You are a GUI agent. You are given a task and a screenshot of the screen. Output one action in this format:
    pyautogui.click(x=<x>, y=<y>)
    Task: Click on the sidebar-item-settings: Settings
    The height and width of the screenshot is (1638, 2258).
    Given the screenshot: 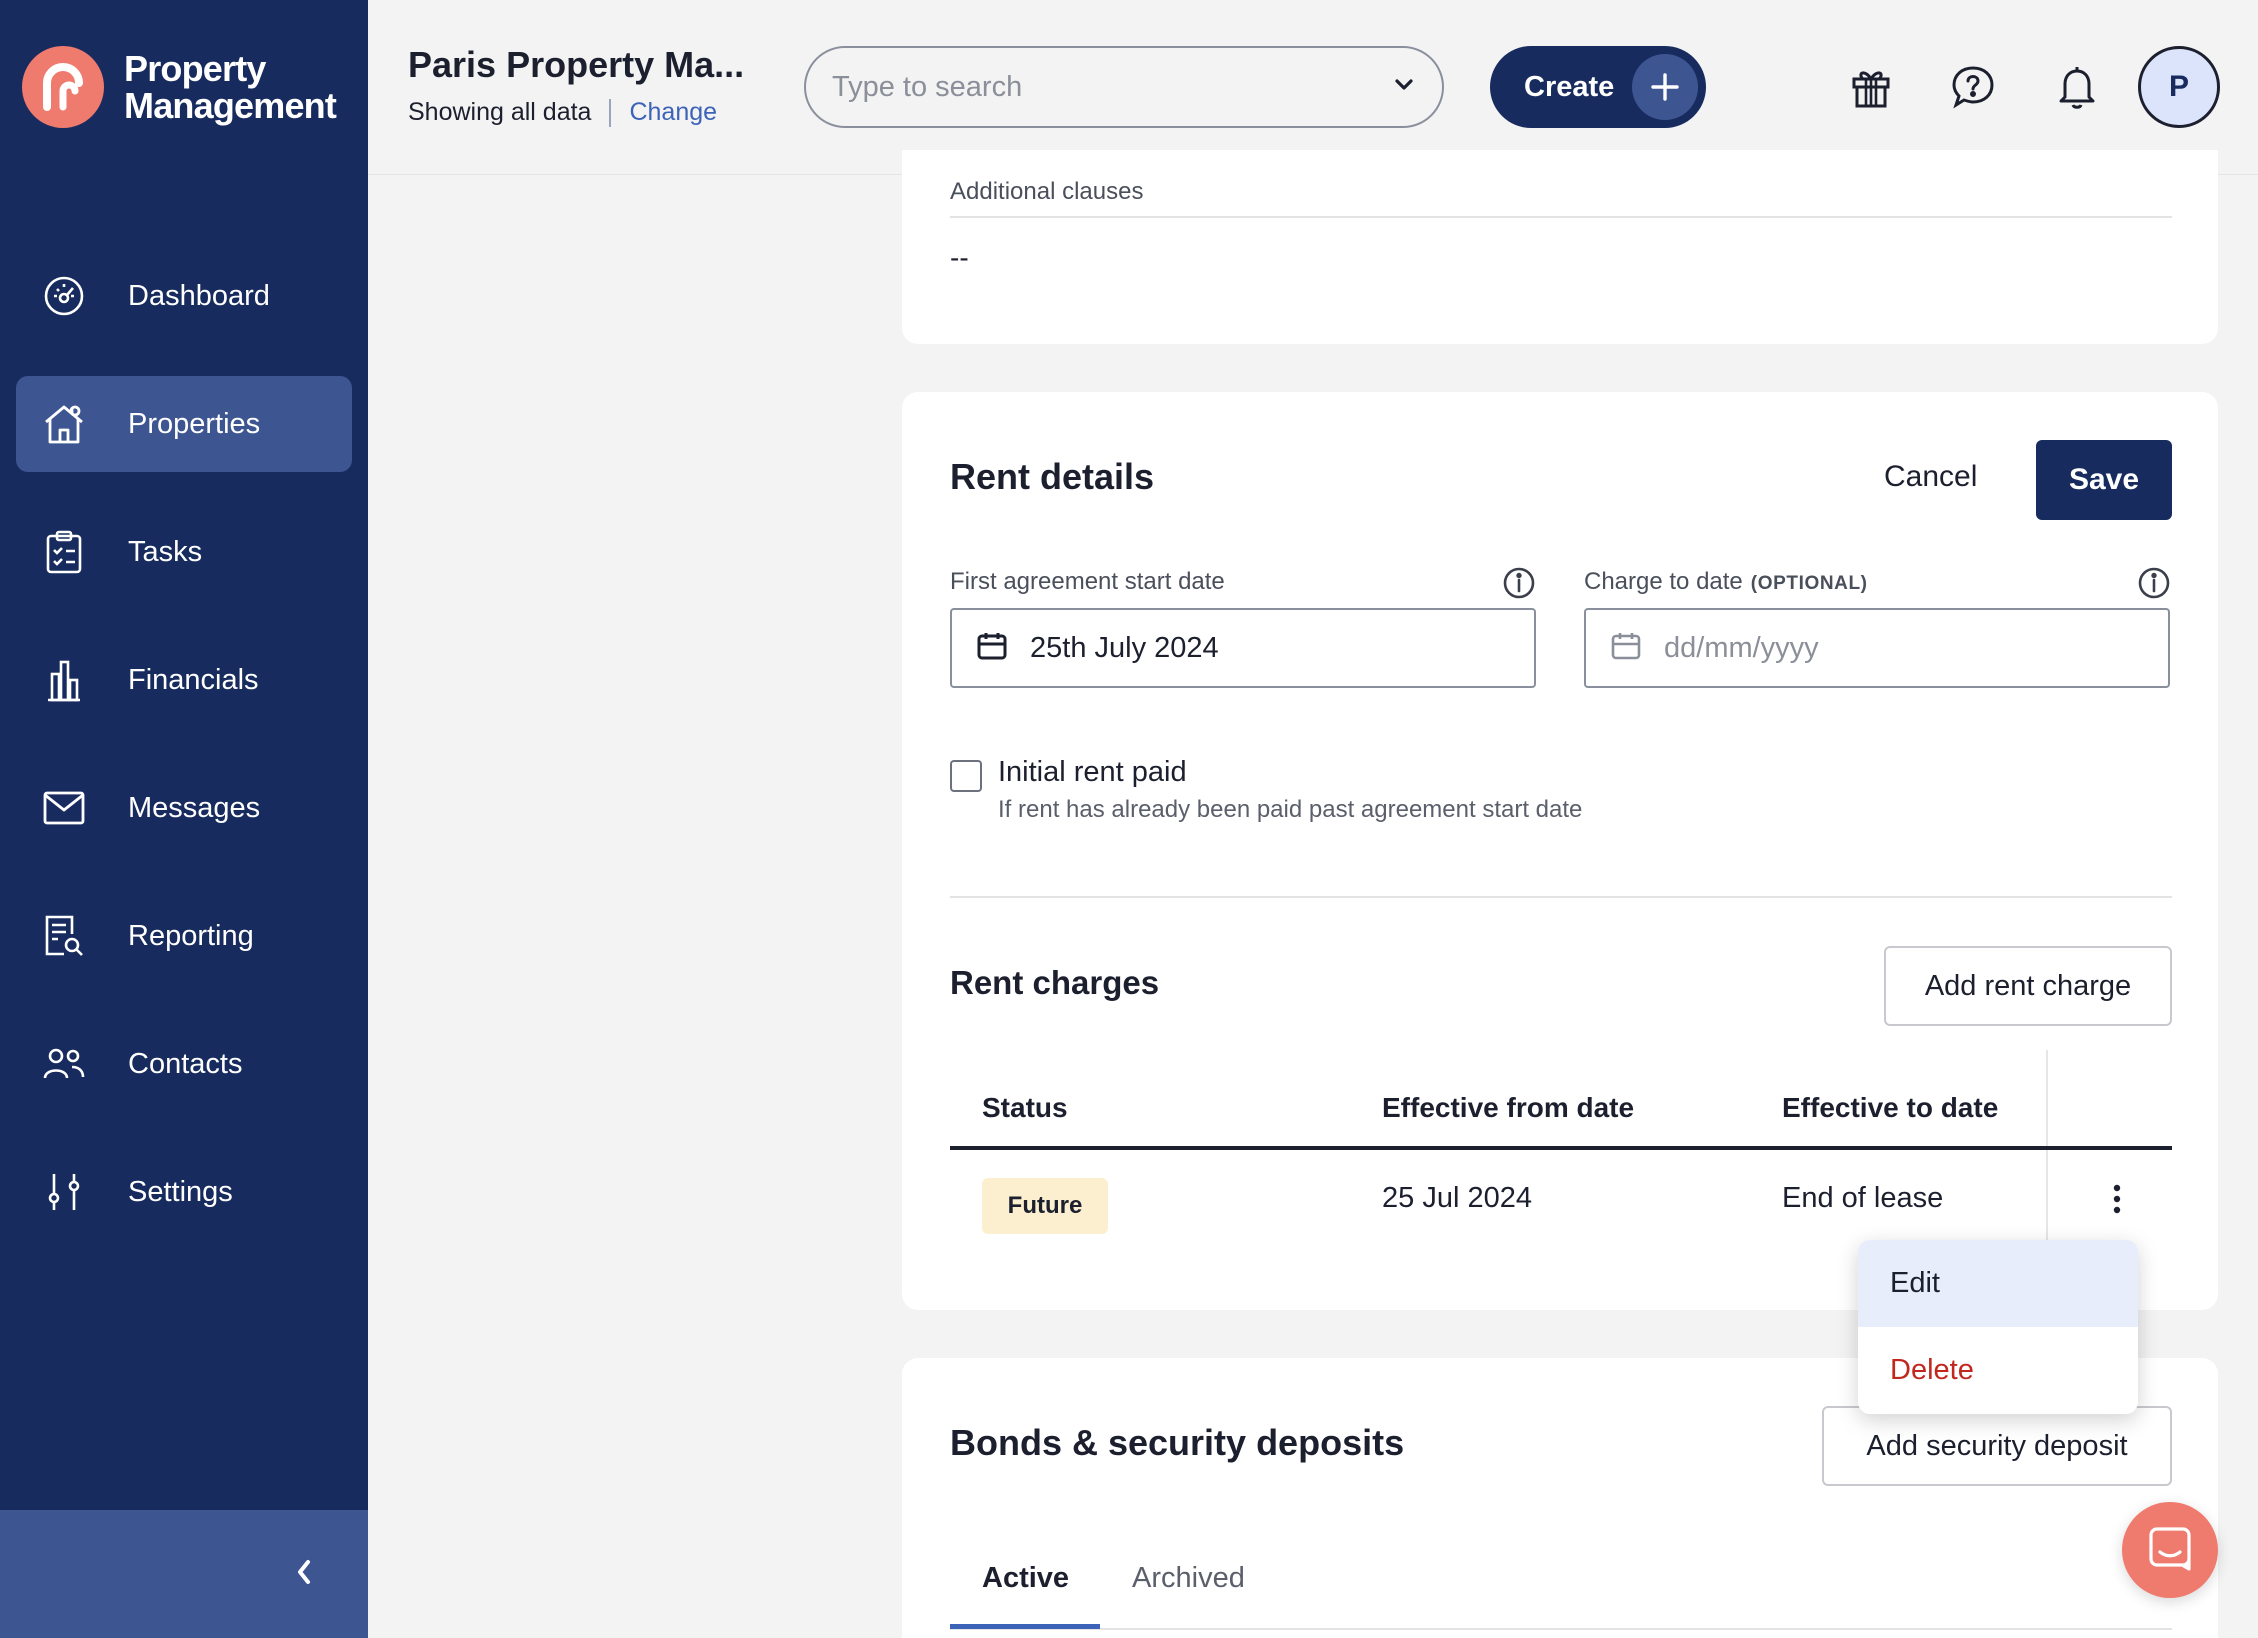 What is the action you would take?
    pyautogui.click(x=184, y=1192)
    